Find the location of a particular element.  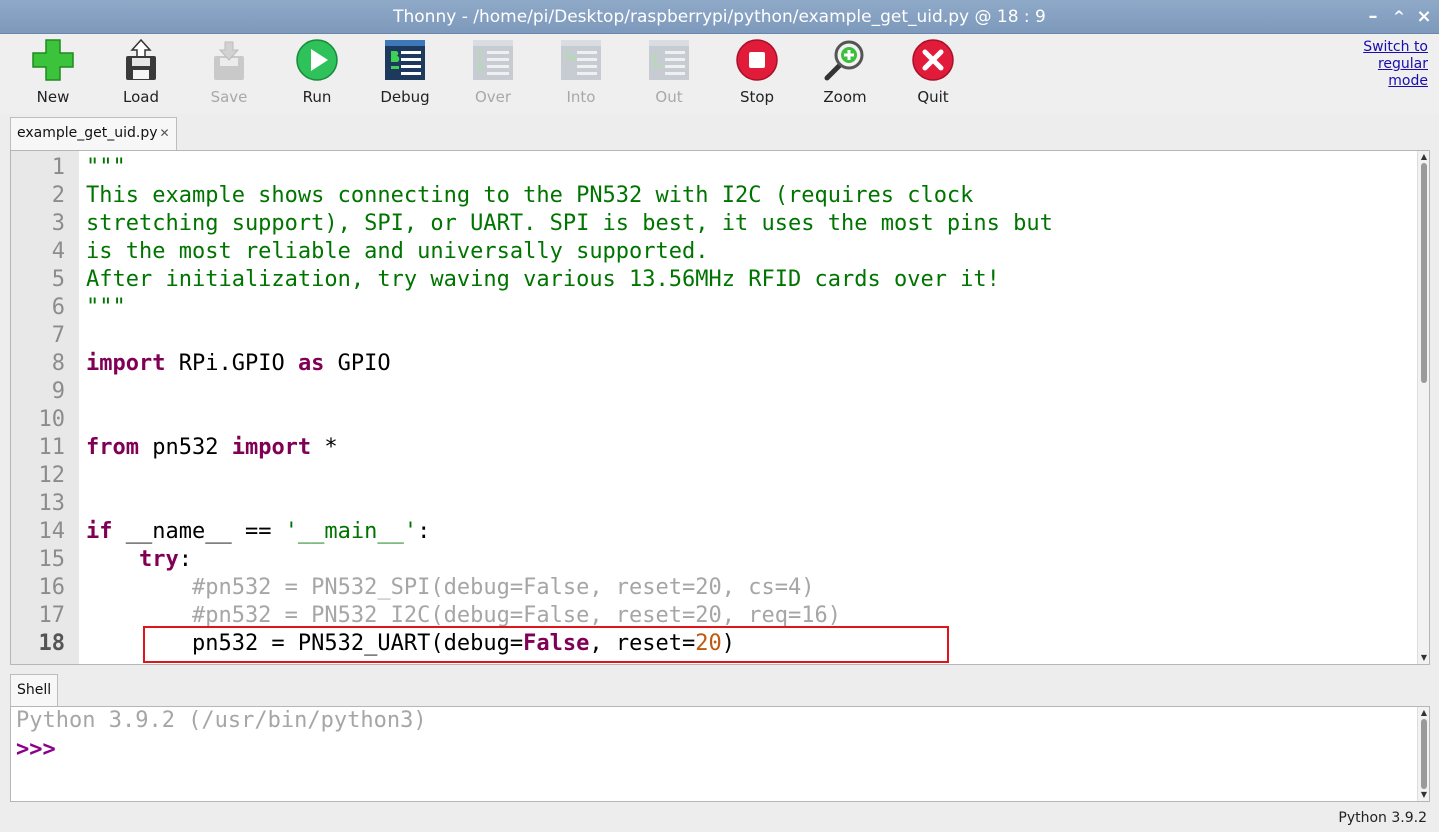

switch-to-regular-mode-link: Switch to regular mode is located at coordinates (1388, 64).